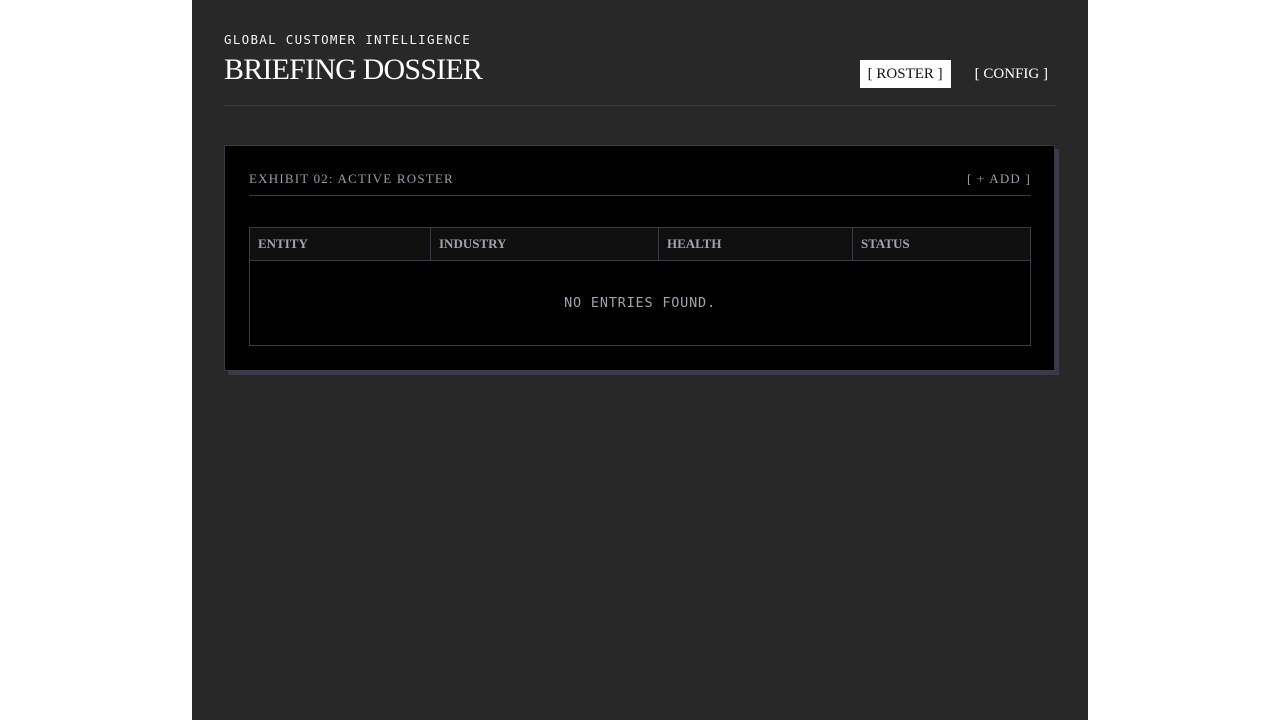  What do you see at coordinates (340, 244) in the screenshot?
I see `column-header-entity: ENTITY` at bounding box center [340, 244].